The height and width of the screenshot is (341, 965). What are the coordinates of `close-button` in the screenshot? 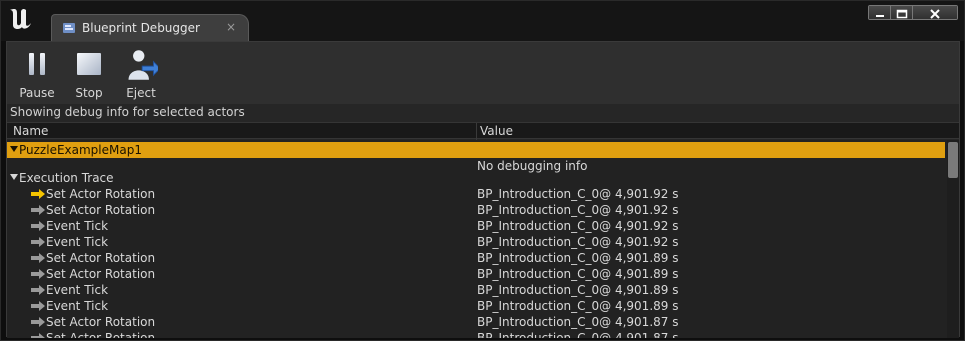 It's located at (935, 12).